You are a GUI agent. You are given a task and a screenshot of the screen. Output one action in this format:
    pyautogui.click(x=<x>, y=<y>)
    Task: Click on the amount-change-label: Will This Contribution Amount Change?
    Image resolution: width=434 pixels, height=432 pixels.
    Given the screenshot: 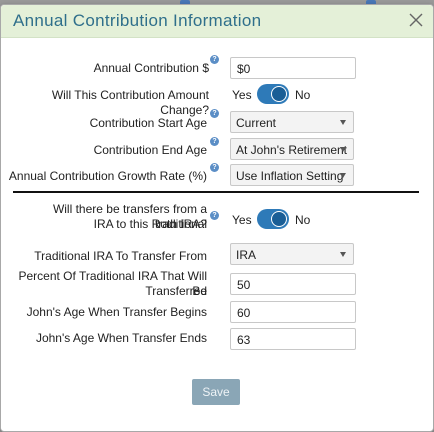 What is the action you would take?
    pyautogui.click(x=130, y=102)
    